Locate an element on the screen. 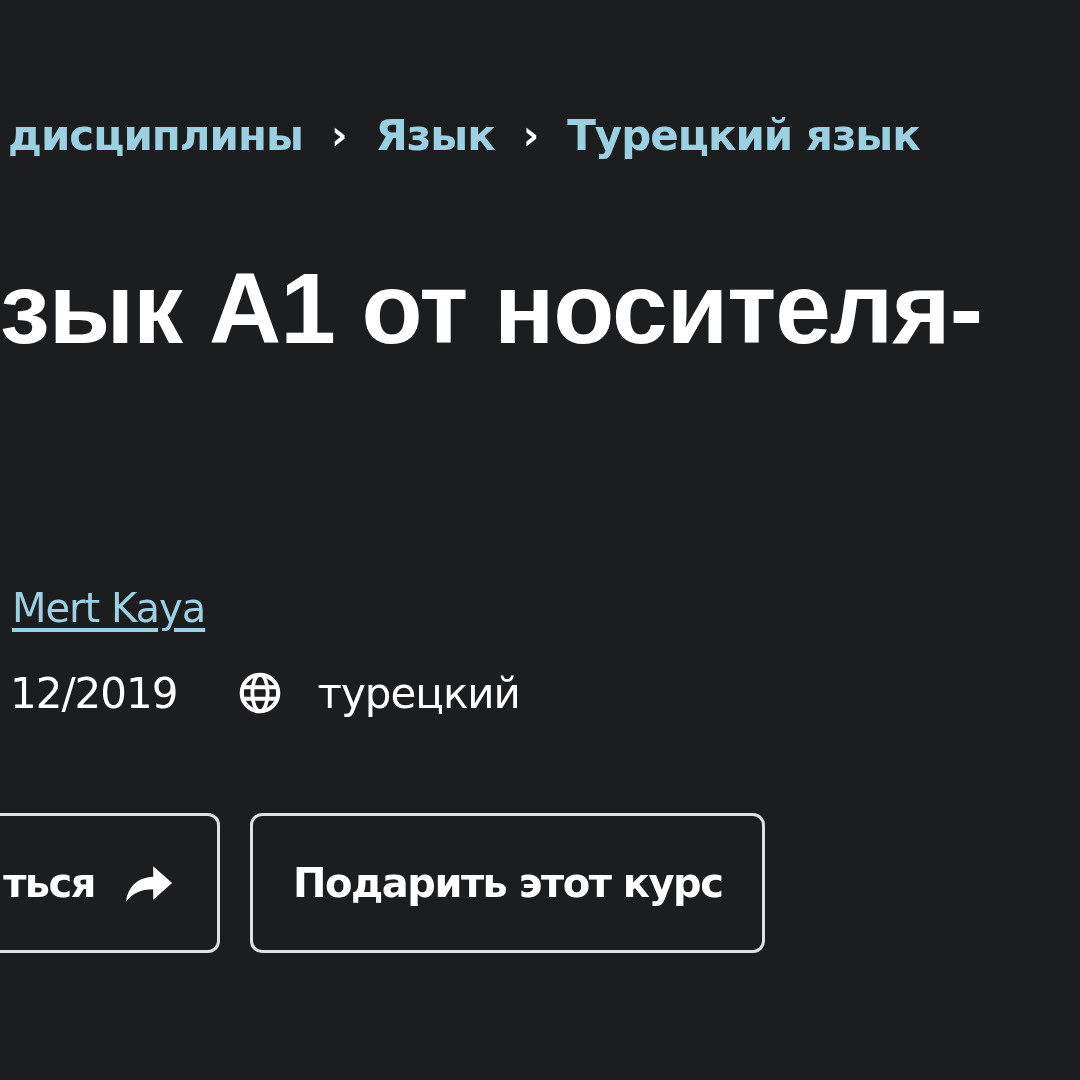 The width and height of the screenshot is (1080, 1080). author-link: Mert Kaya is located at coordinates (109, 608).